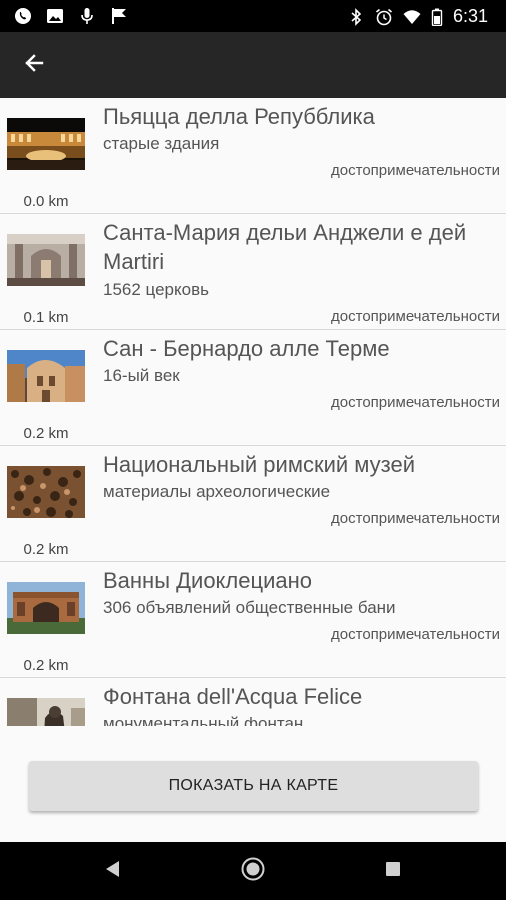  Describe the element at coordinates (23, 16) in the screenshot. I see `whatsapp-icon` at that location.